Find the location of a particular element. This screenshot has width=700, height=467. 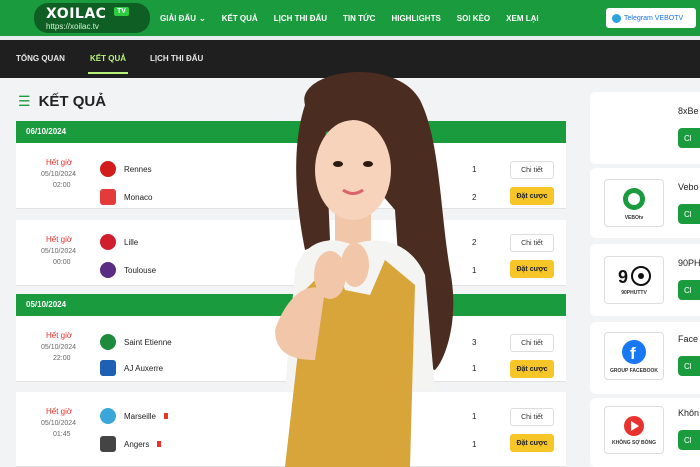

nav-tin-tuc: TIN TỨC is located at coordinates (359, 18).